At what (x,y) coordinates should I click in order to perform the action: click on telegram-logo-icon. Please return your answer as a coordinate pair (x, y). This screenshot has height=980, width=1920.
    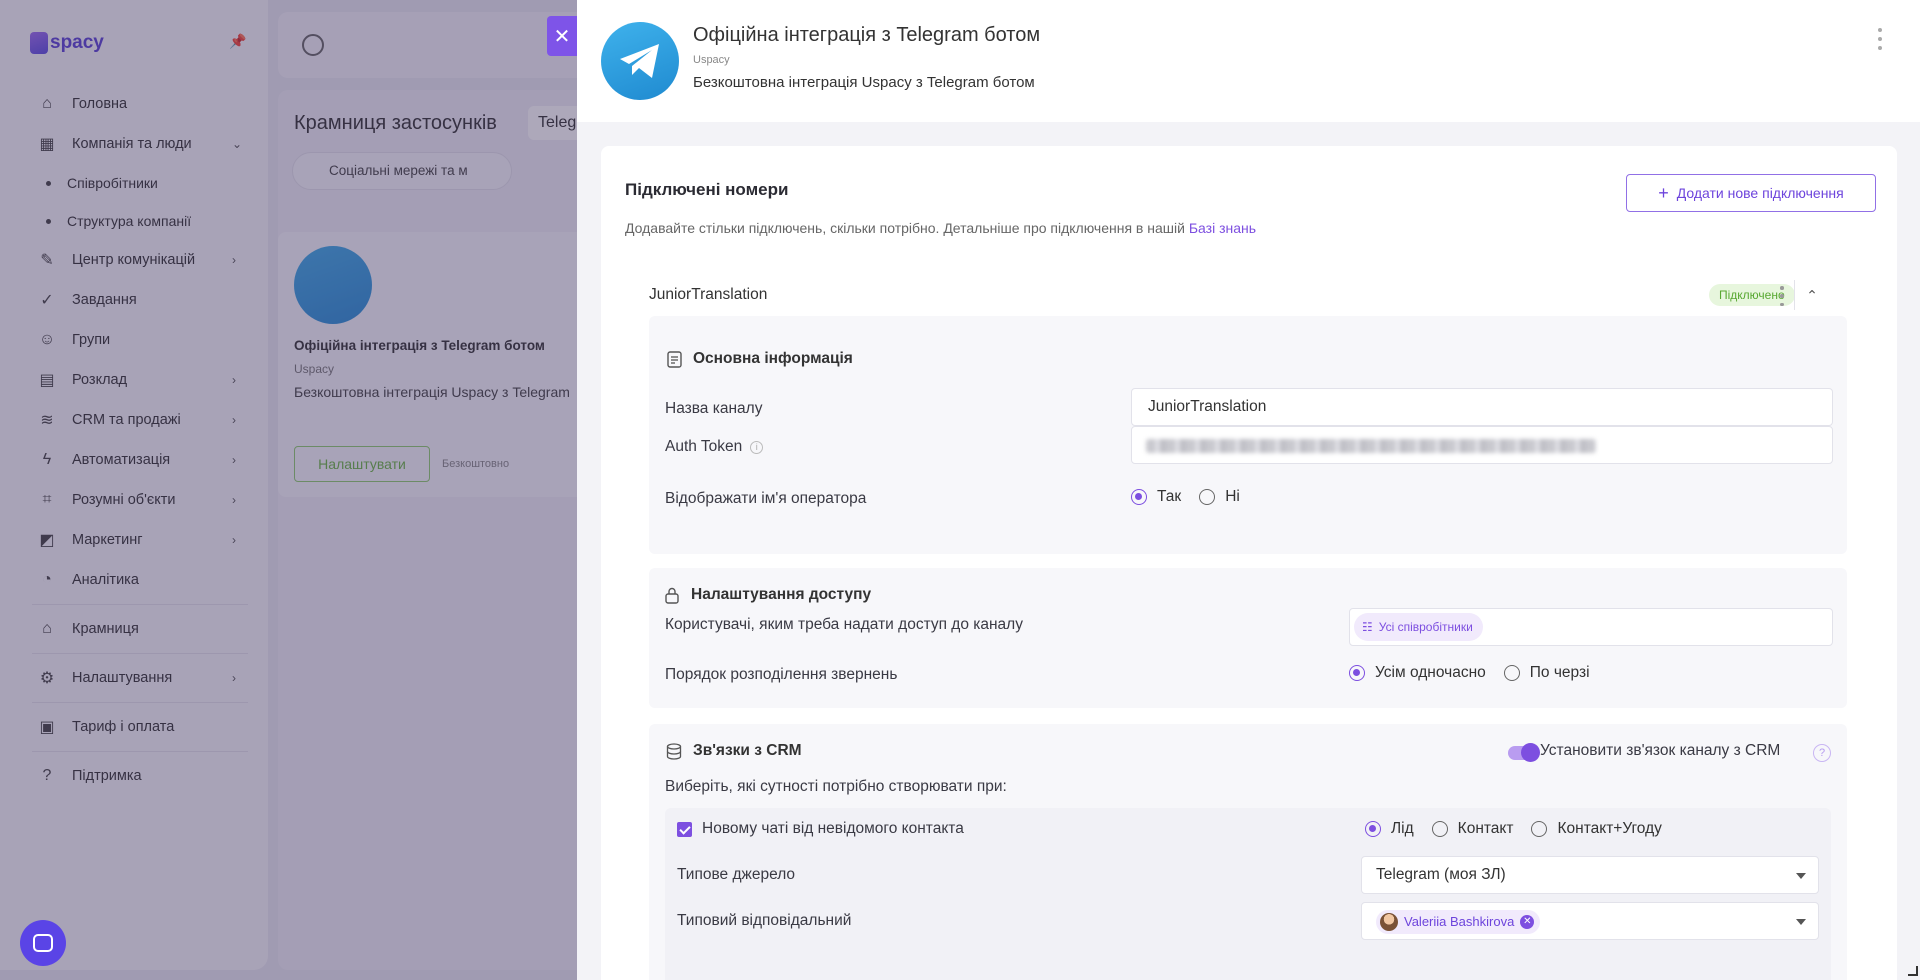
    Looking at the image, I should click on (640, 61).